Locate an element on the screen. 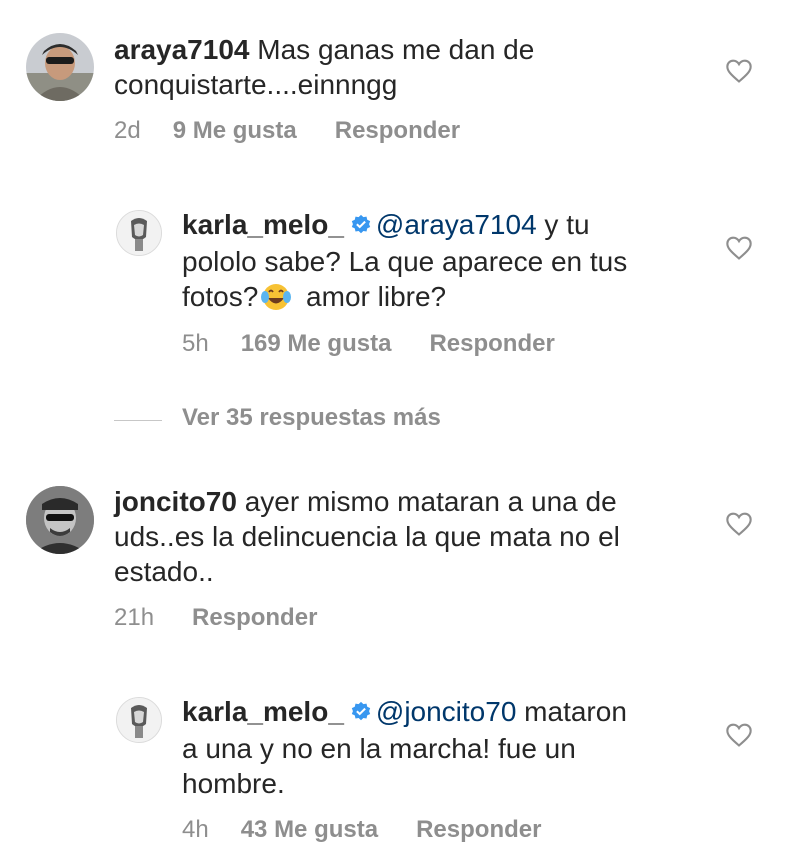 This screenshot has width=800, height=859. username: joncito70 is located at coordinates (175, 501).